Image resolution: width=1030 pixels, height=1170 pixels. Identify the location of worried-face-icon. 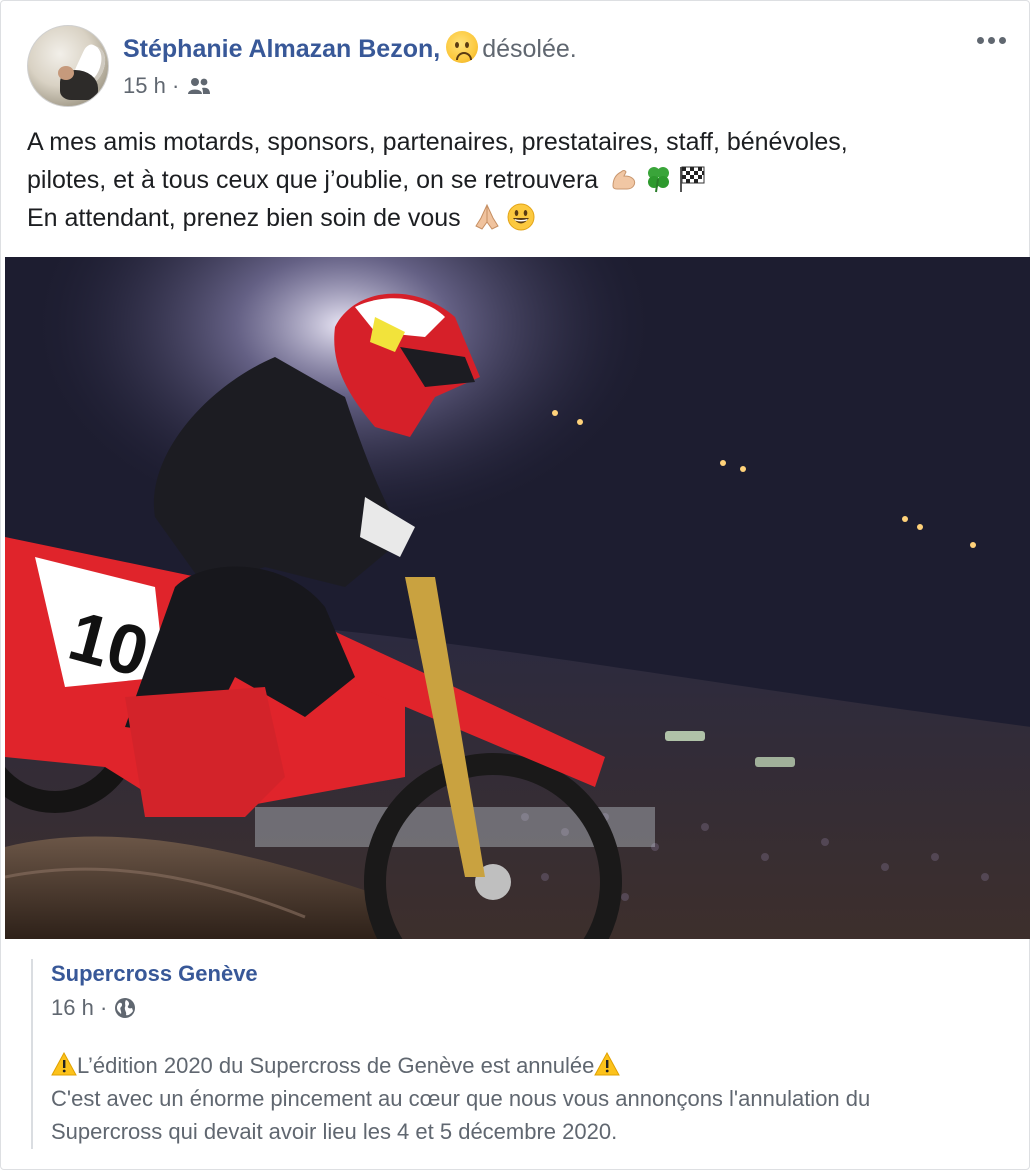
(462, 47).